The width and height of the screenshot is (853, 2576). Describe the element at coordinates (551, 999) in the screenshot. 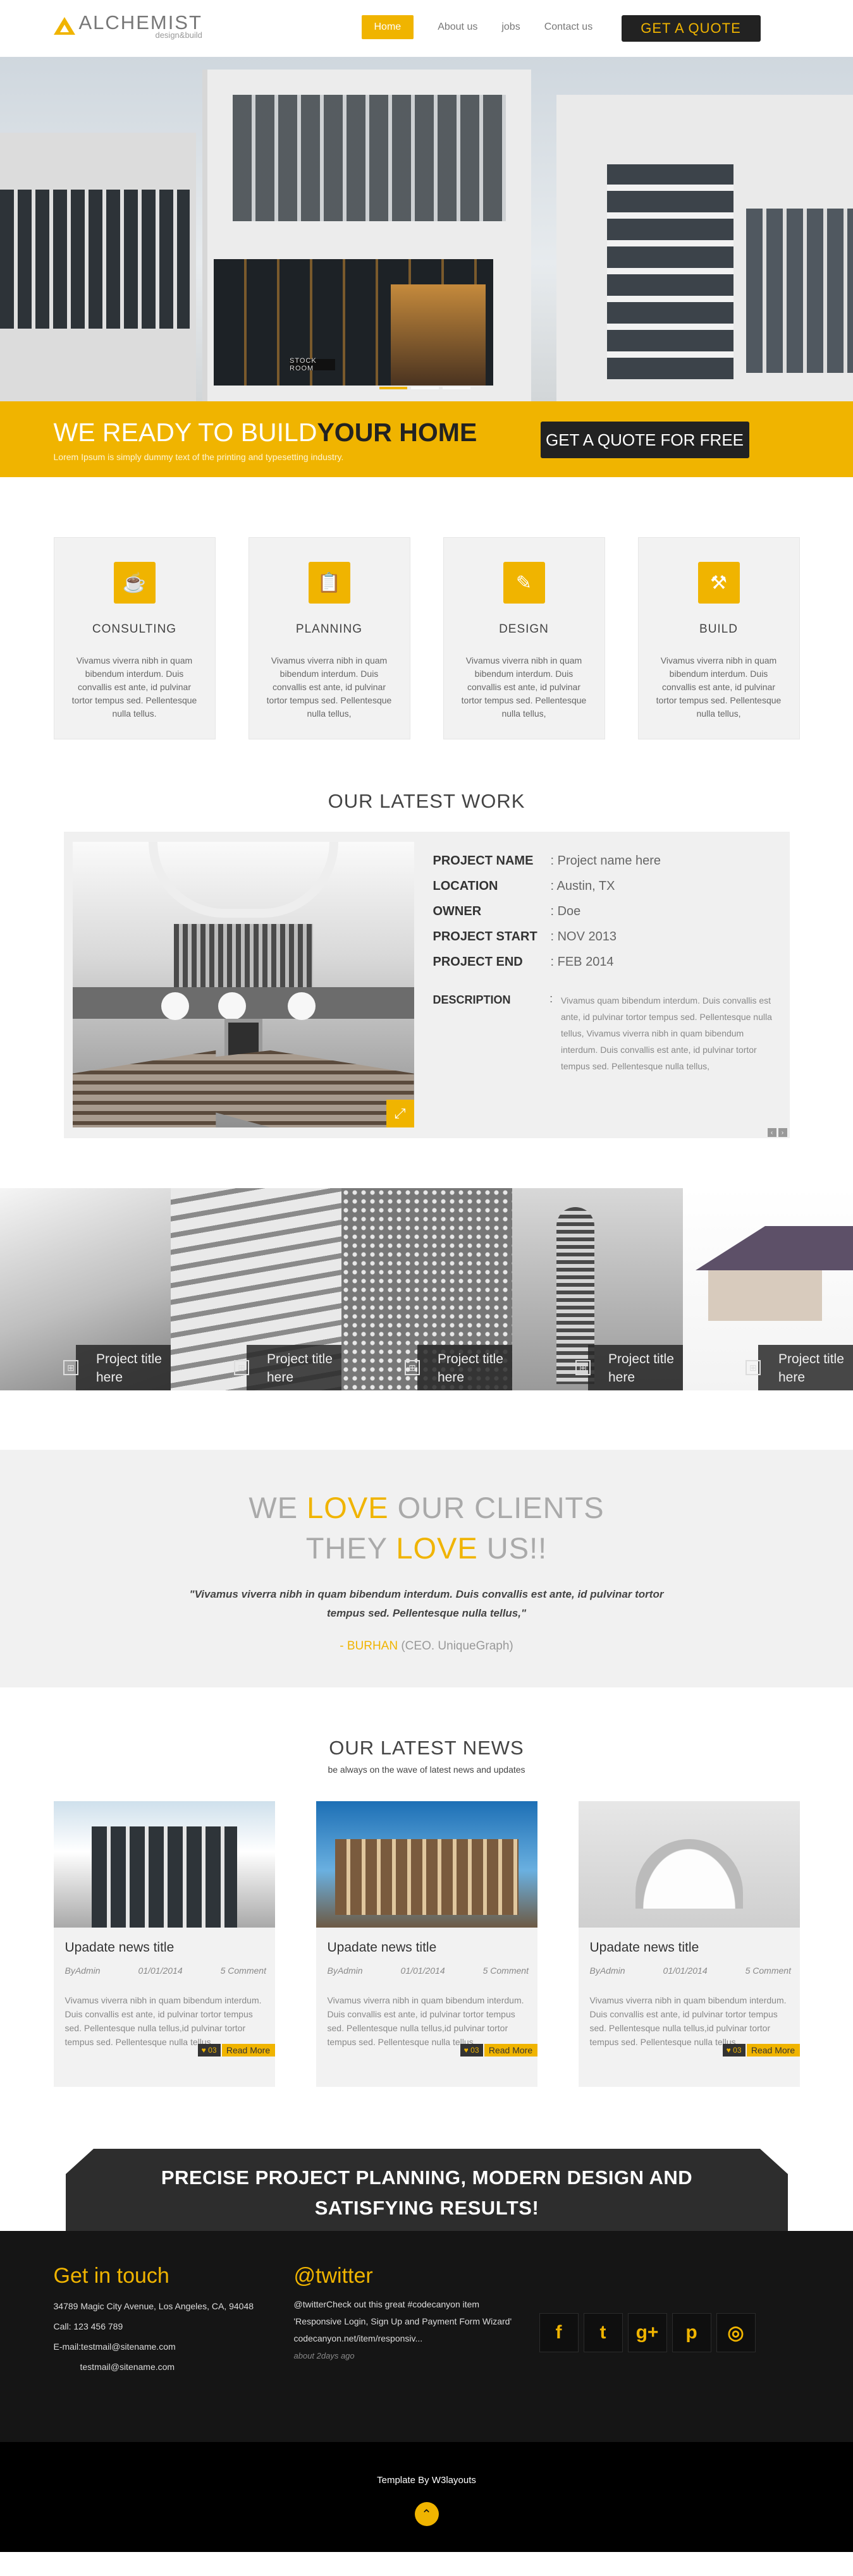

I see `description-colon: :` at that location.